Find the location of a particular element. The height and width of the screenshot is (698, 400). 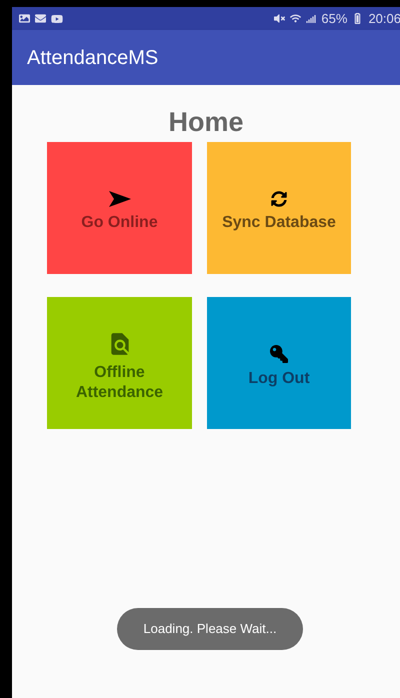

page-heading: Home is located at coordinates (206, 122).